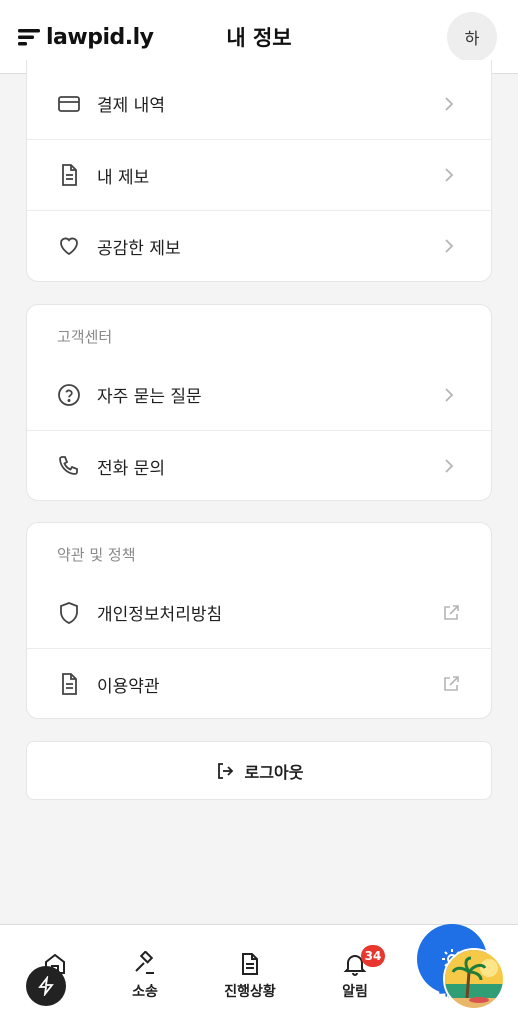  I want to click on notification-badge: 34, so click(373, 956).